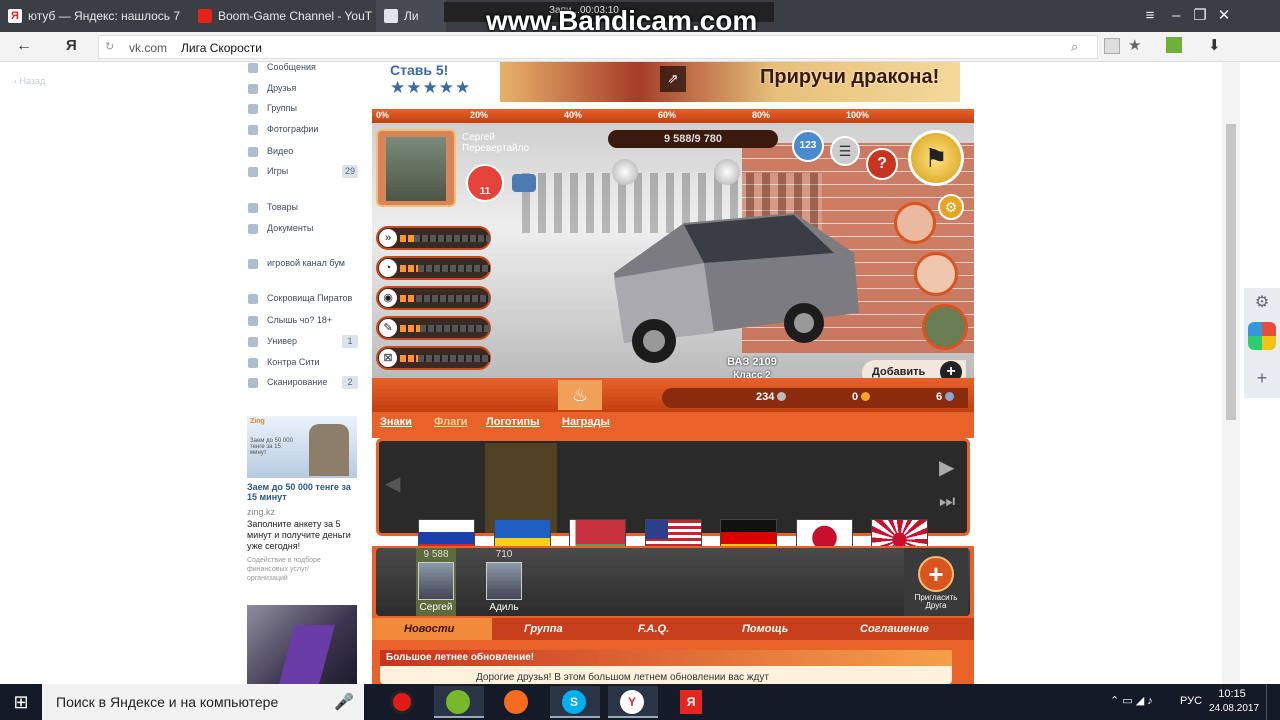  I want to click on invite-friend-button: + Пригласить Друга, so click(936, 582).